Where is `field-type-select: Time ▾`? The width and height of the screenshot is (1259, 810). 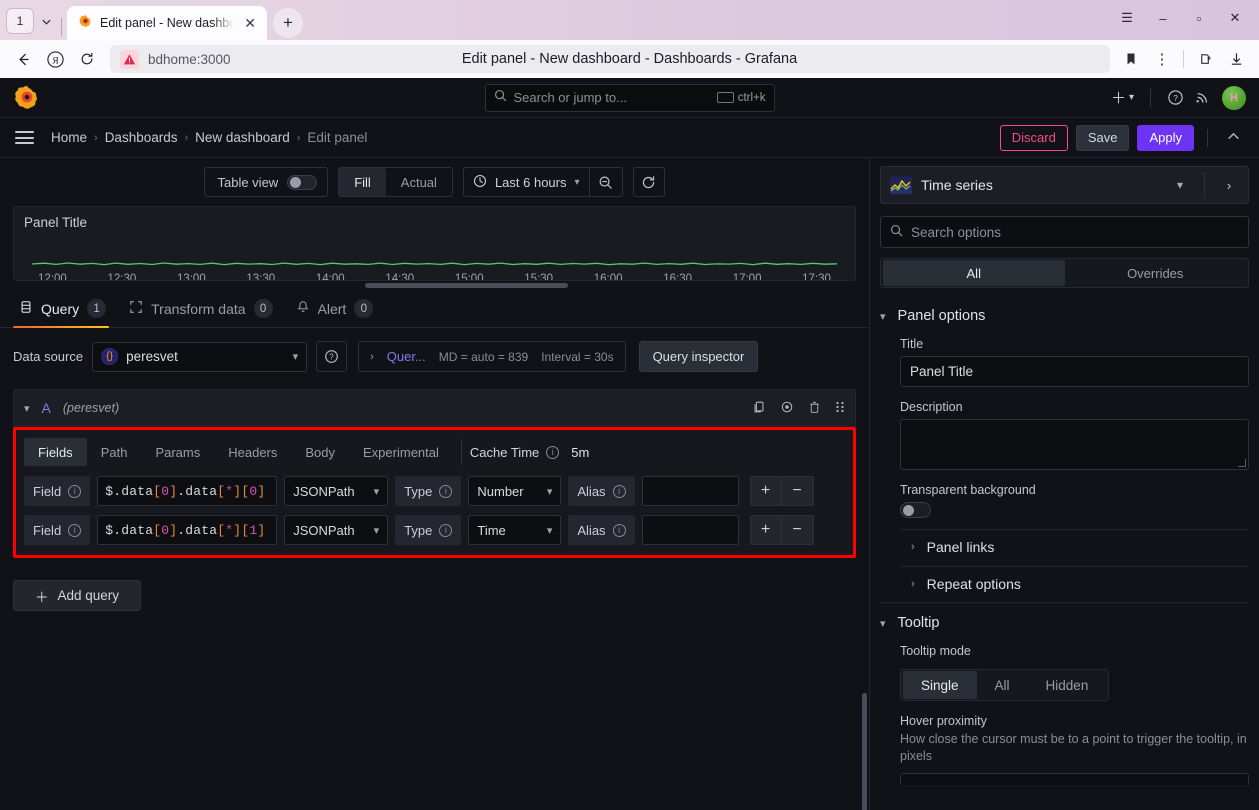
field-type-select: Time ▾ is located at coordinates (515, 530).